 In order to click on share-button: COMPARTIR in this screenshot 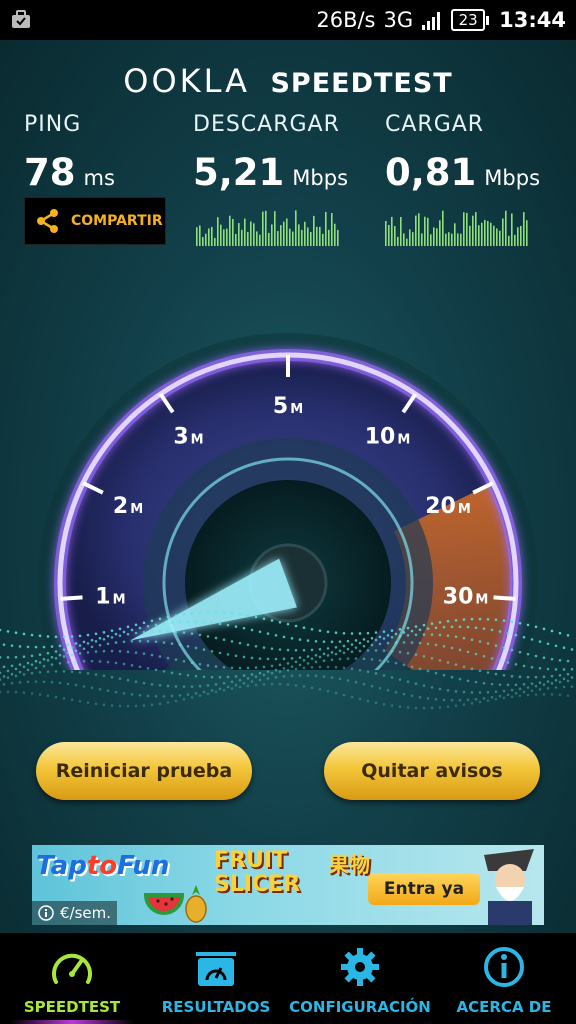, I will do `click(95, 221)`.